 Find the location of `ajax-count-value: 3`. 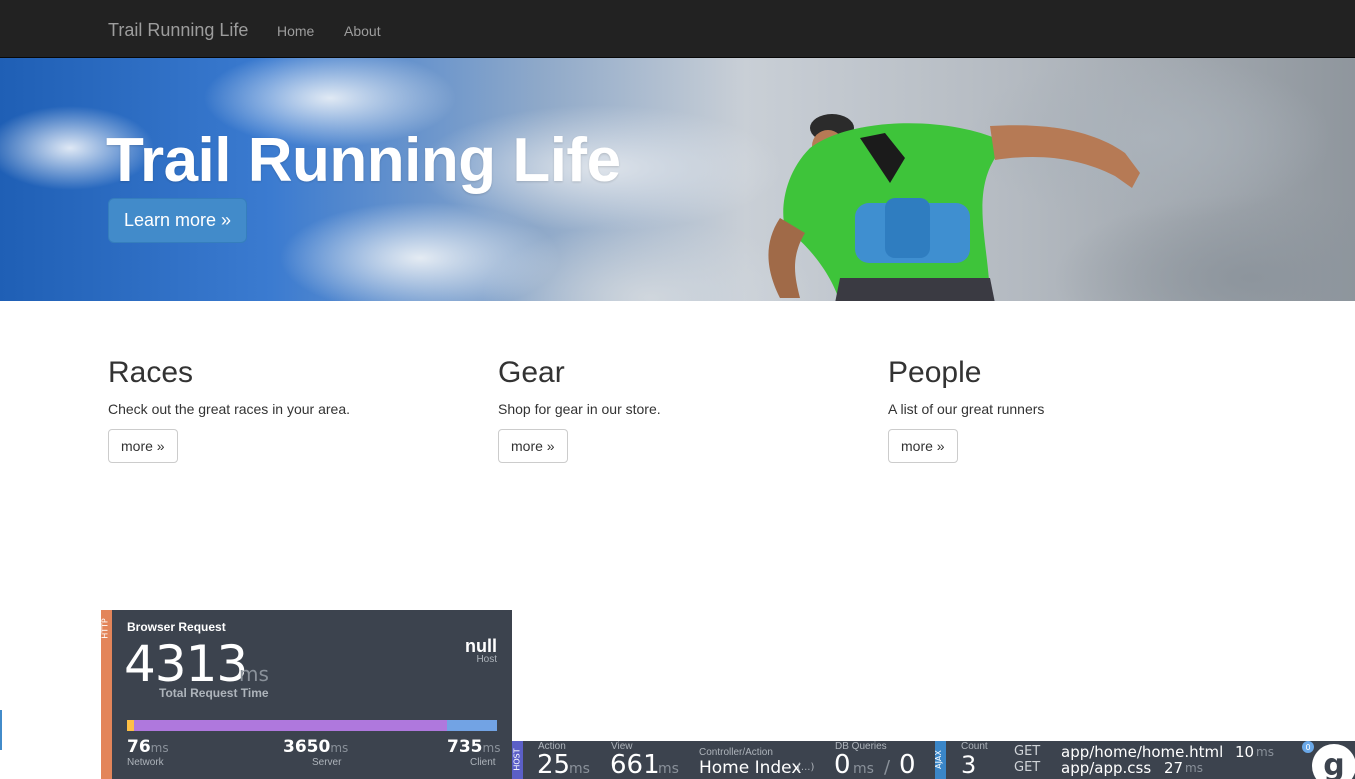

ajax-count-value: 3 is located at coordinates (969, 765).